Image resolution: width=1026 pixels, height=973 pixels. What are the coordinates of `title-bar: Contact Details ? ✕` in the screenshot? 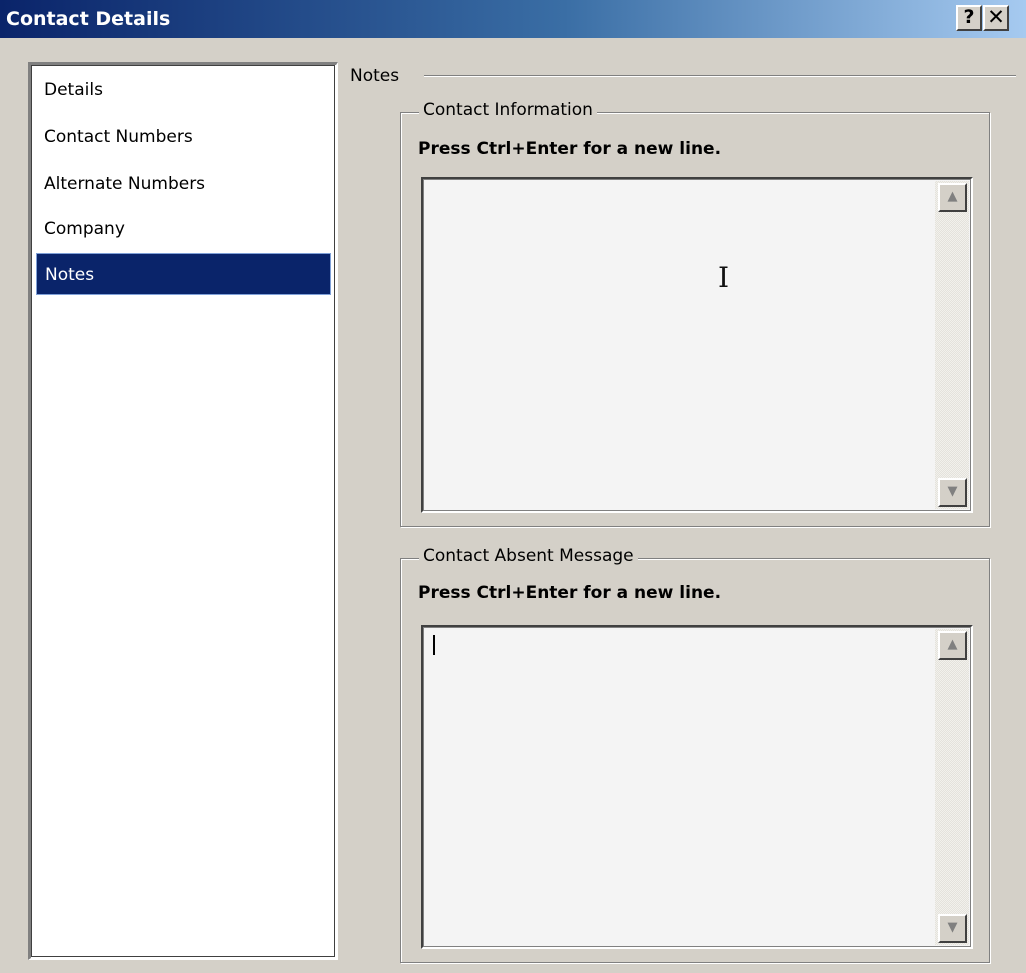 It's located at (513, 19).